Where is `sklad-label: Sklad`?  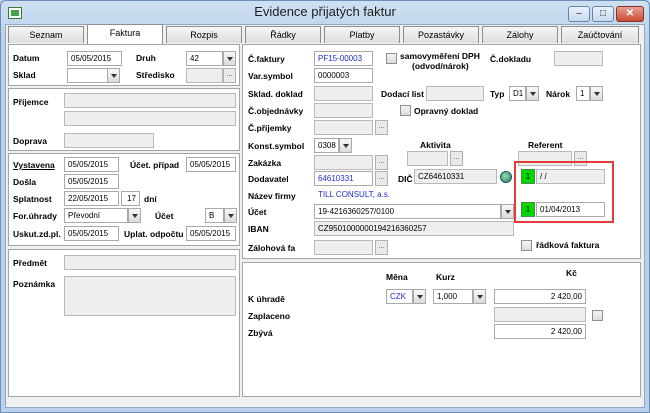 sklad-label: Sklad is located at coordinates (24, 75).